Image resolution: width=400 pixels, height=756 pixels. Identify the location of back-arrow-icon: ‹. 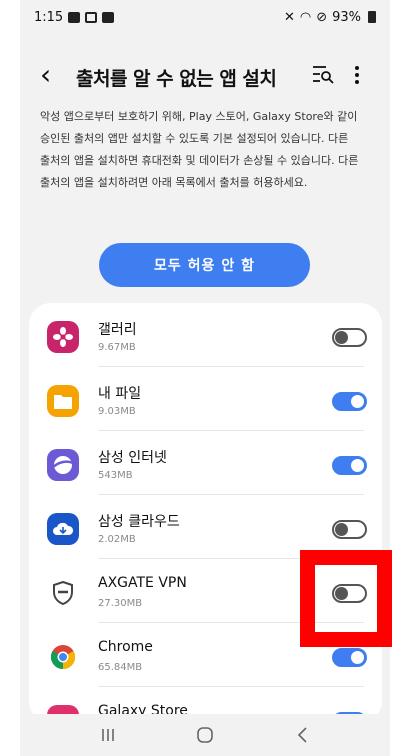
(45, 74).